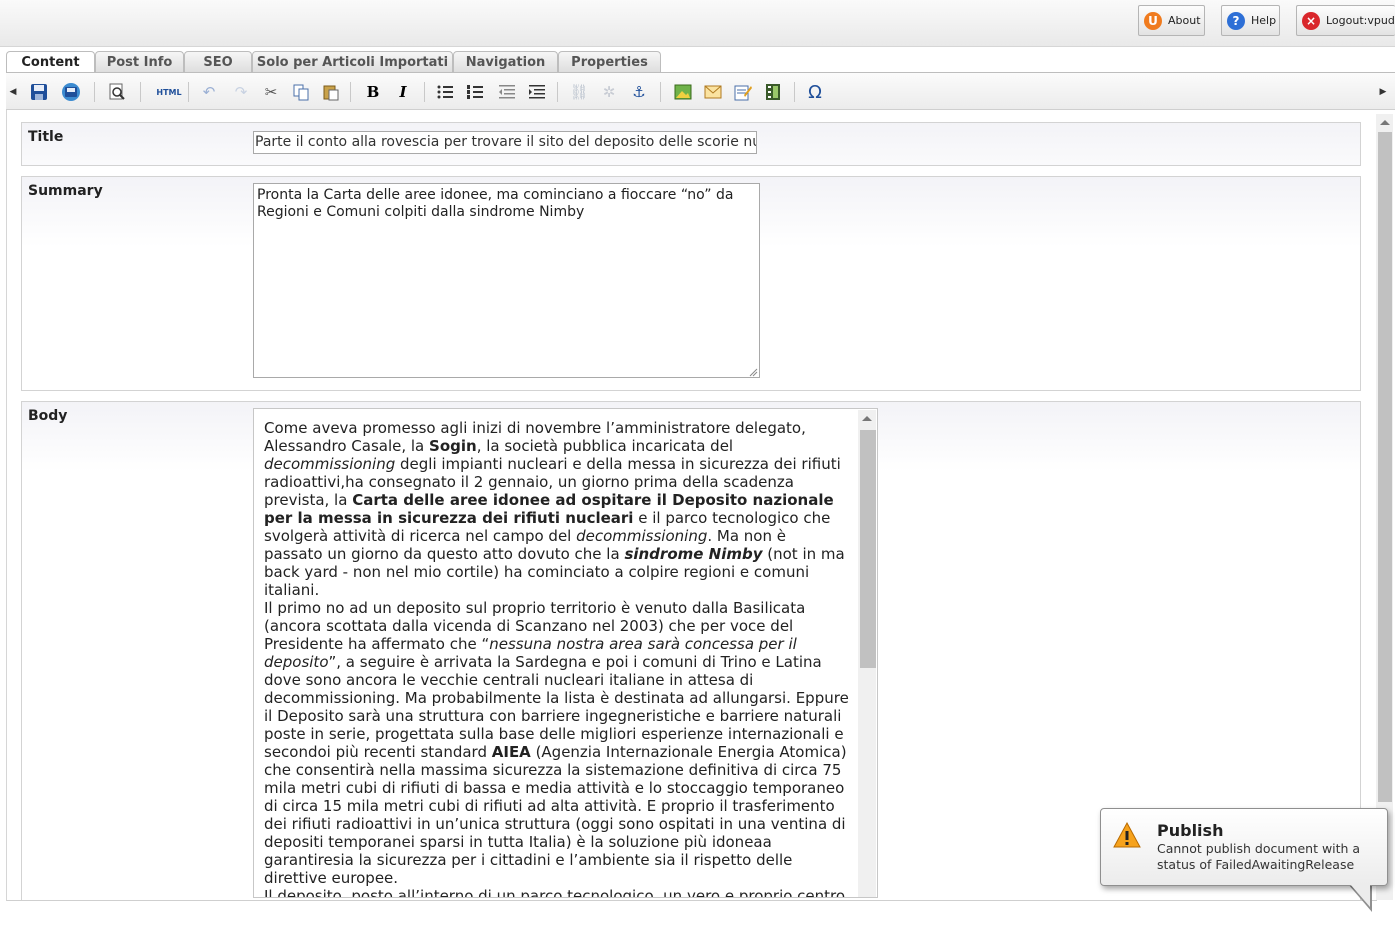 This screenshot has width=1395, height=939. Describe the element at coordinates (537, 92) in the screenshot. I see `indent-icon` at that location.